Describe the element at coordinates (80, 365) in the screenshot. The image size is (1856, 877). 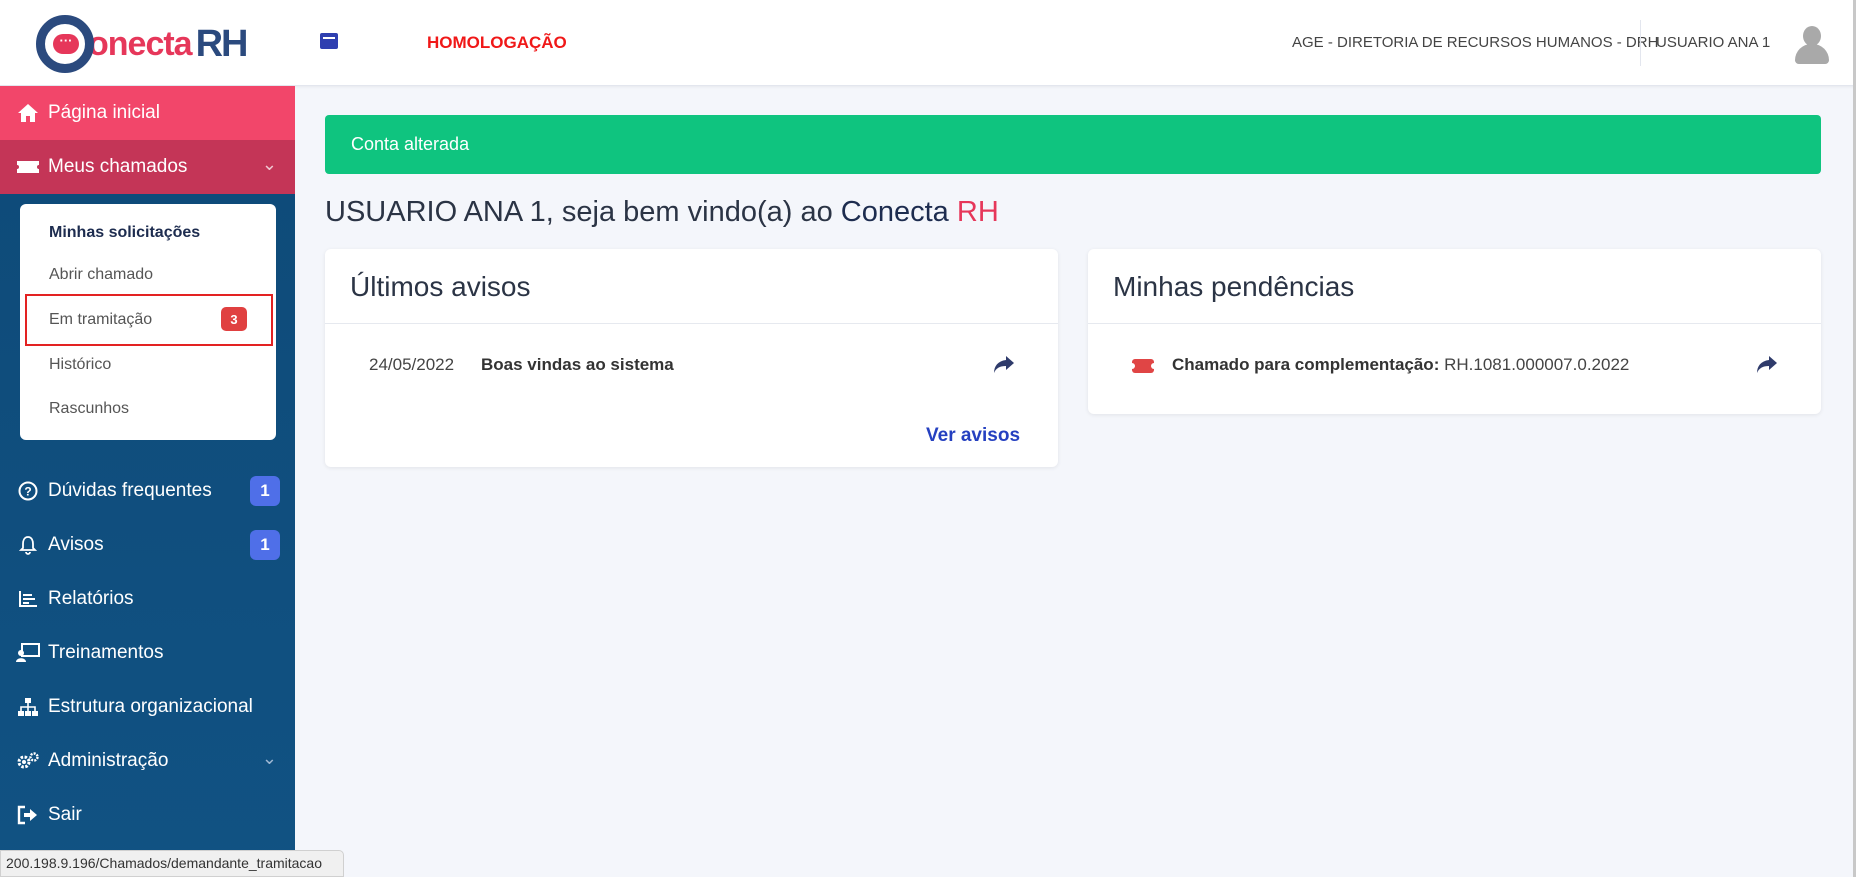
I see `submenu-item-historico: Histórico` at that location.